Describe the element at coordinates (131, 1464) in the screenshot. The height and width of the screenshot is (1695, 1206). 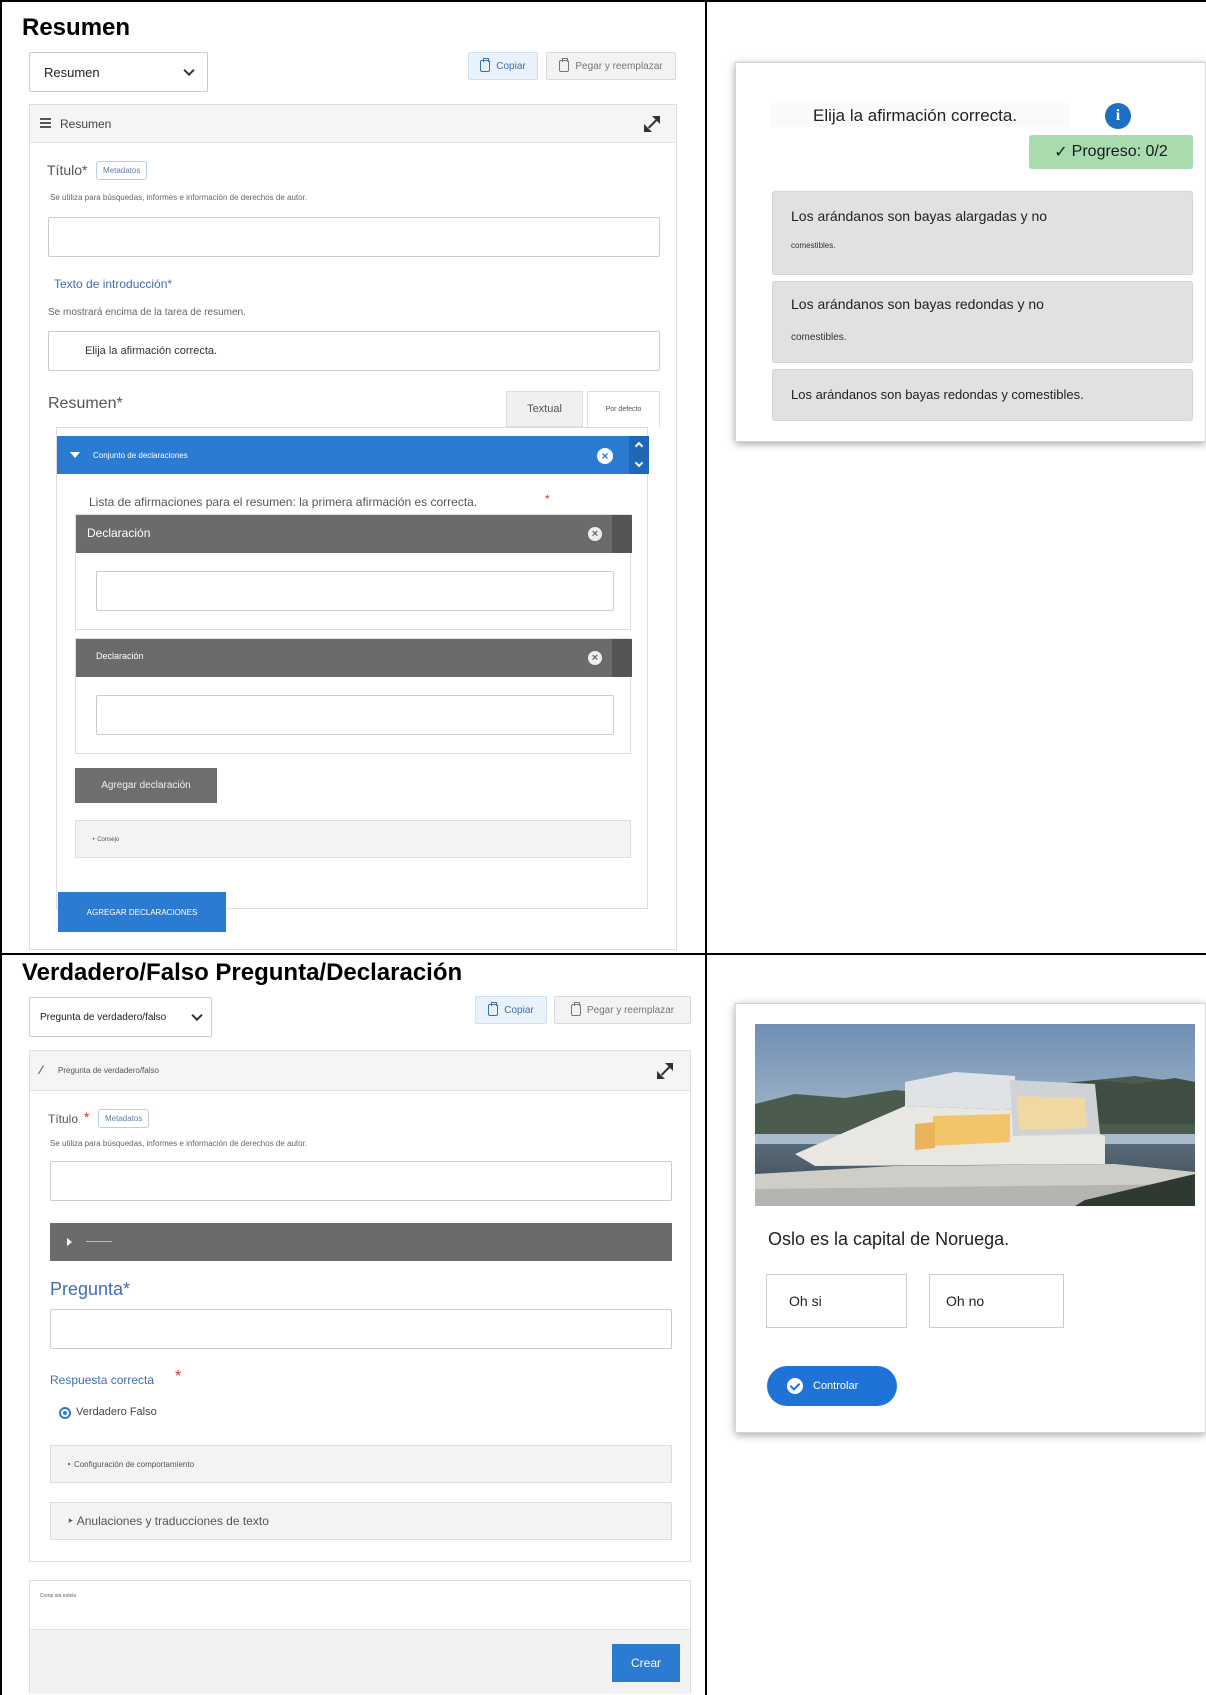
I see `behaviour-settings-label: ‣ Configuración de comportamiento` at that location.